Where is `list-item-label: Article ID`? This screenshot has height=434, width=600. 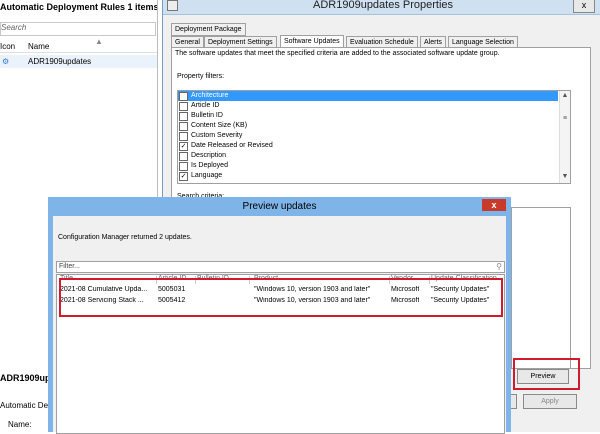 list-item-label: Article ID is located at coordinates (205, 105).